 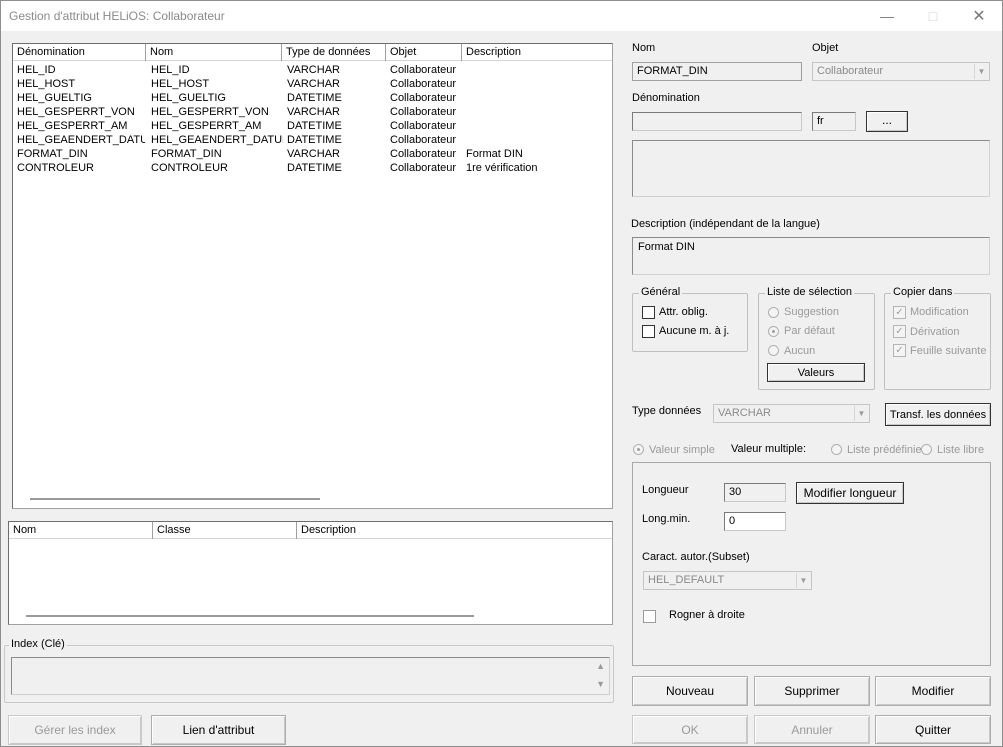 I want to click on default-radio, so click(x=773, y=331).